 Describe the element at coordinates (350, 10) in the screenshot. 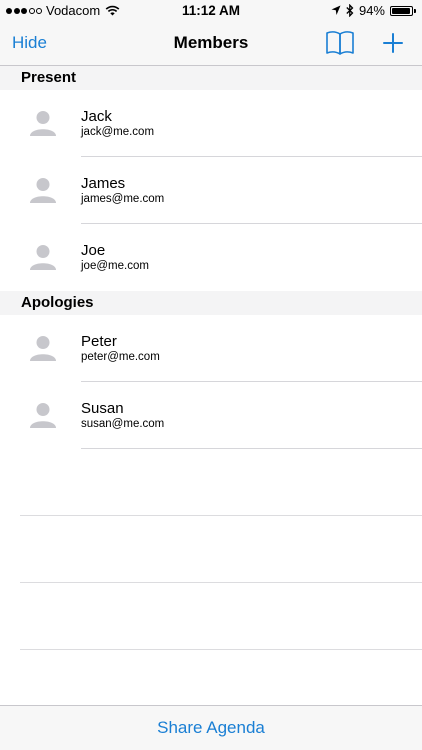

I see `bluetooth-icon` at that location.